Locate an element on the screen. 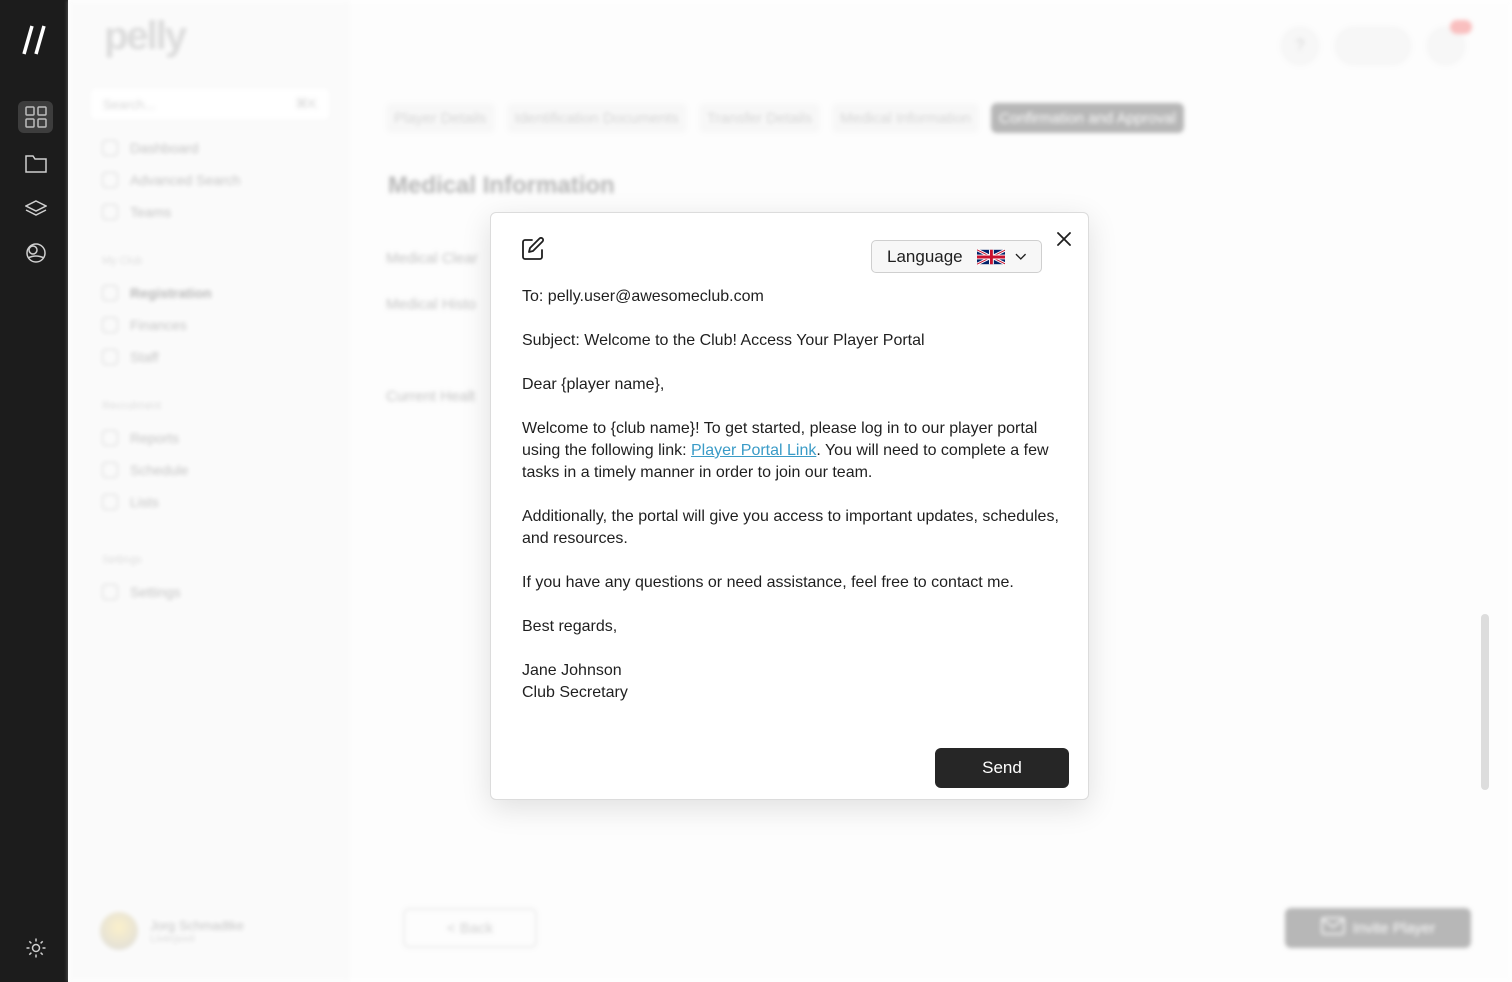 This screenshot has width=1512, height=982. language-select: Language is located at coordinates (956, 256).